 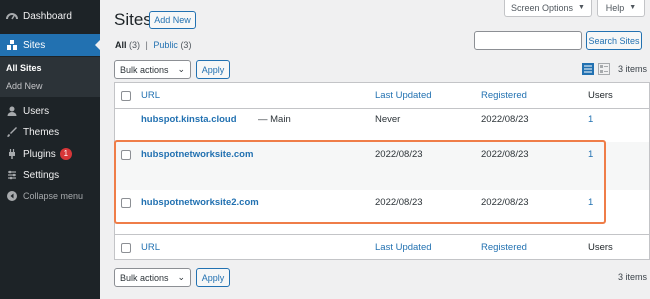 What do you see at coordinates (34, 45) in the screenshot?
I see `sidebar-item-label: Sites` at bounding box center [34, 45].